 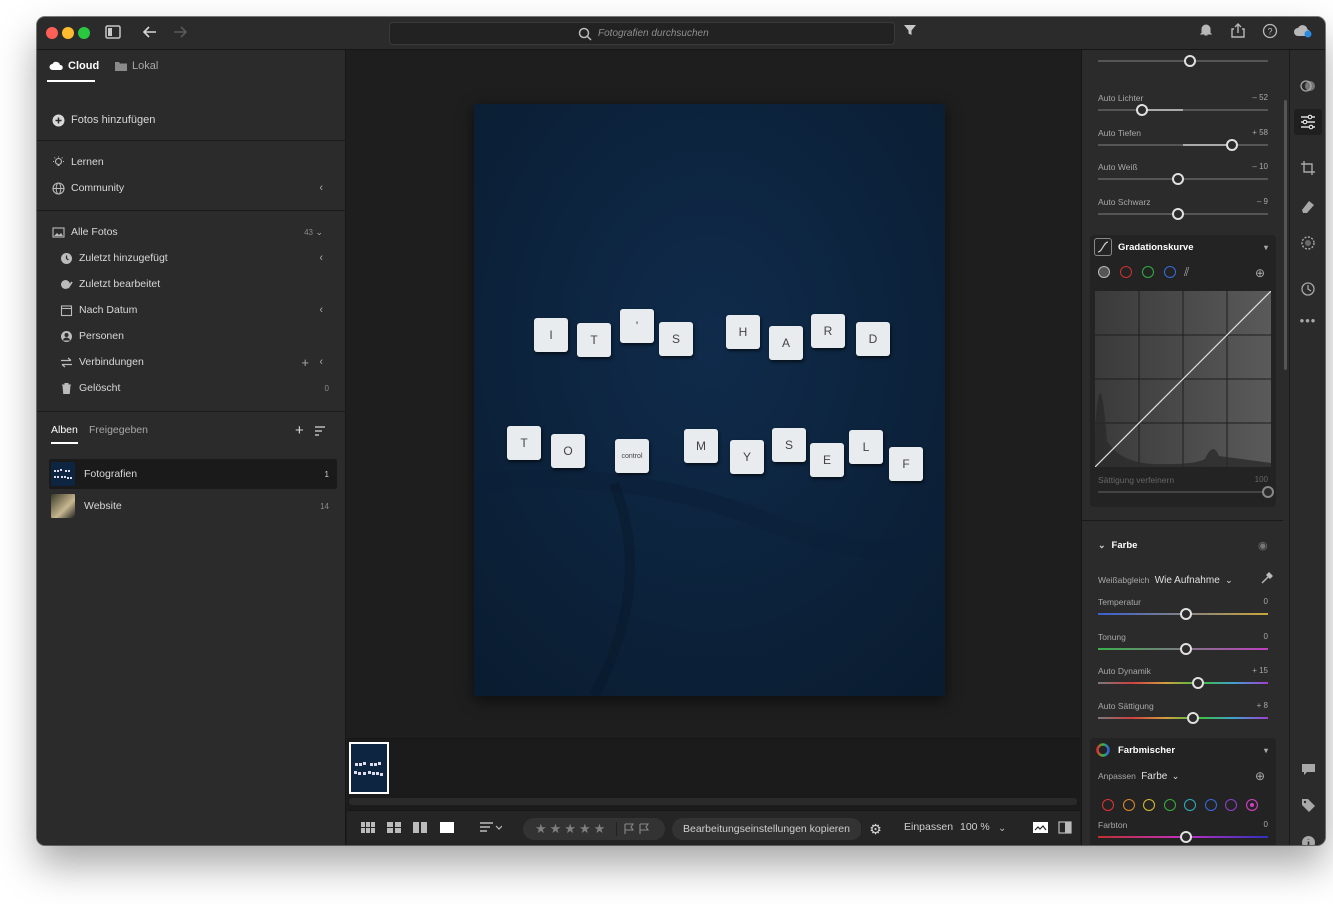 I want to click on sidebar-item-connections: Verbindungen + ‹, so click(x=197, y=362).